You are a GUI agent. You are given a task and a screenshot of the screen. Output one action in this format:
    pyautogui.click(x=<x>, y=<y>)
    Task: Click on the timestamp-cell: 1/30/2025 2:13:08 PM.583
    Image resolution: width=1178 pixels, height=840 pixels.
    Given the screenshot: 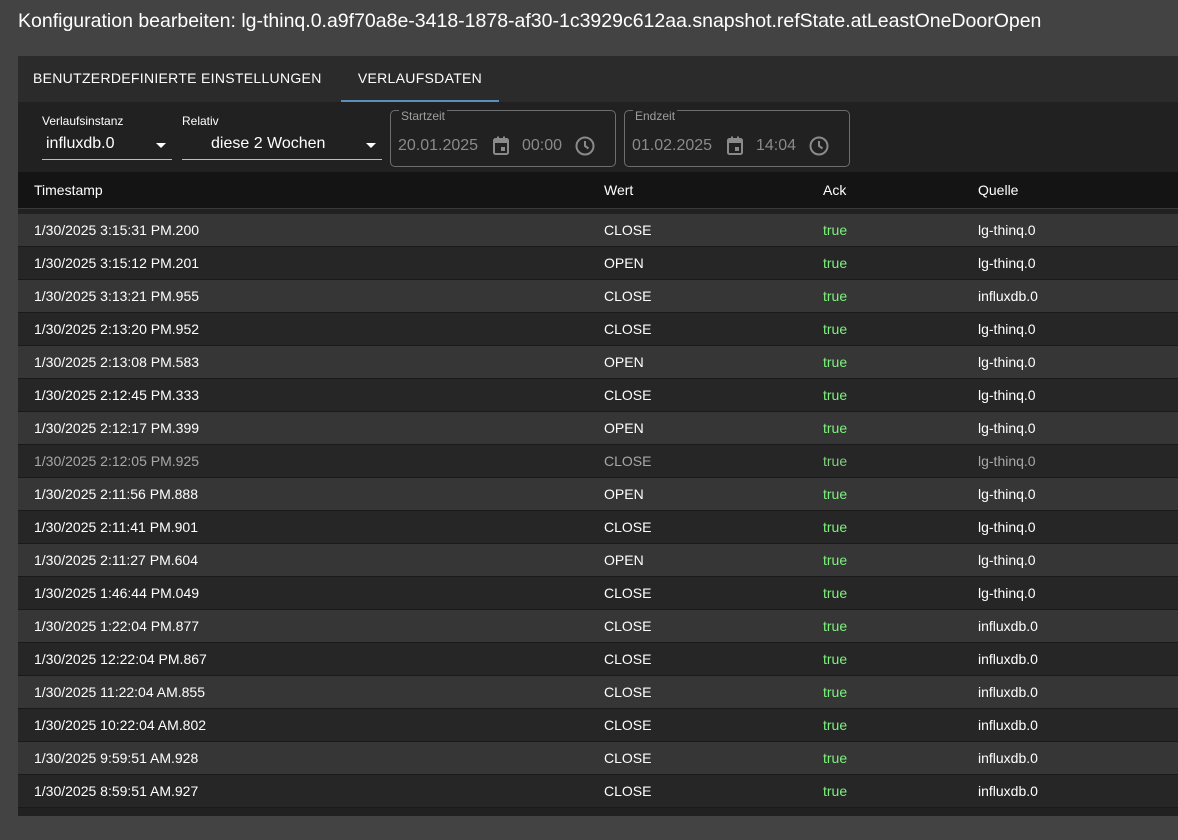 What is the action you would take?
    pyautogui.click(x=117, y=362)
    